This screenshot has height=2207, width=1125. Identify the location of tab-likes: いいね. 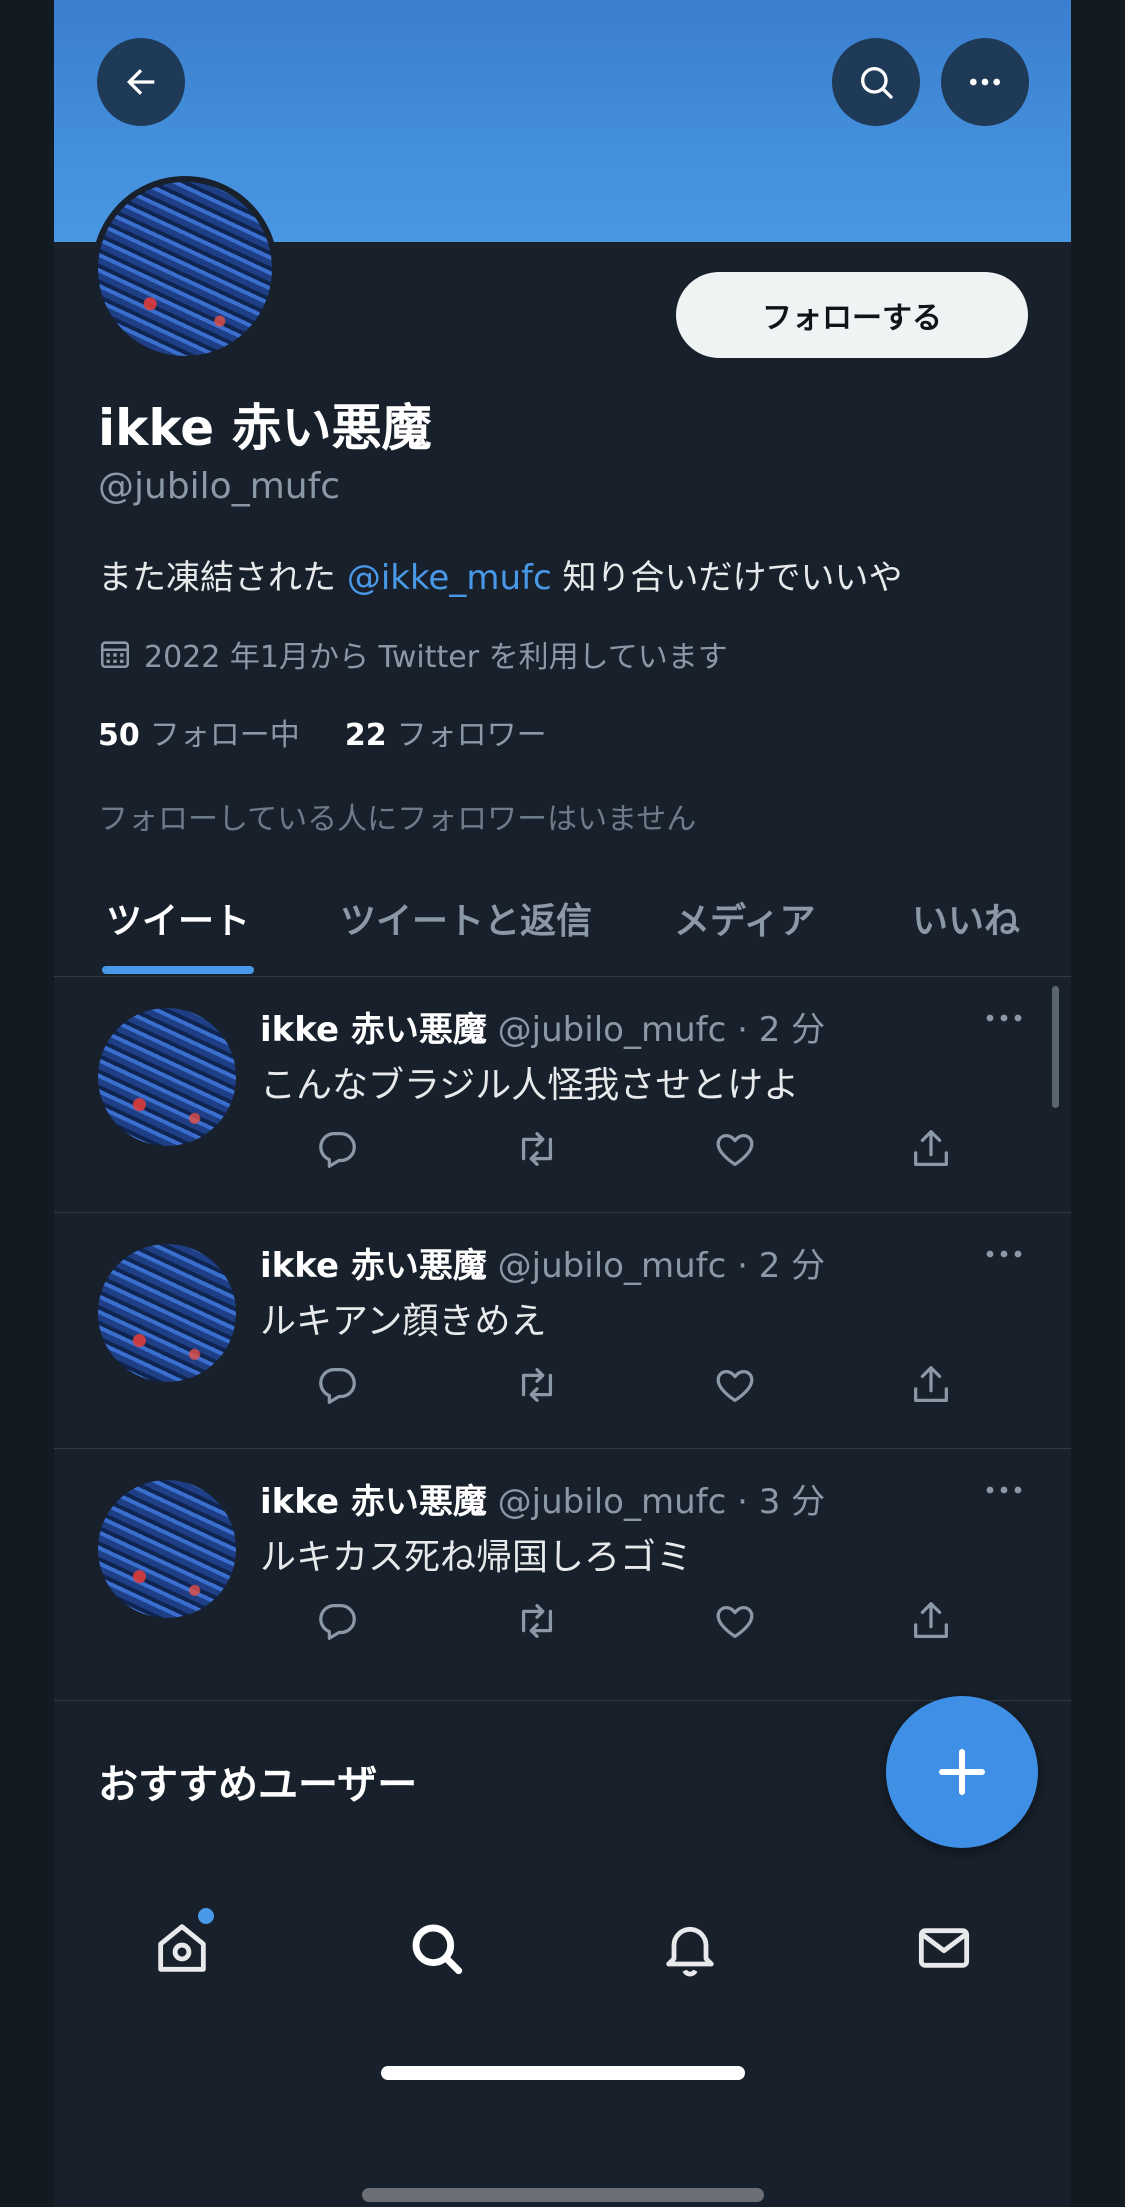
(966, 918).